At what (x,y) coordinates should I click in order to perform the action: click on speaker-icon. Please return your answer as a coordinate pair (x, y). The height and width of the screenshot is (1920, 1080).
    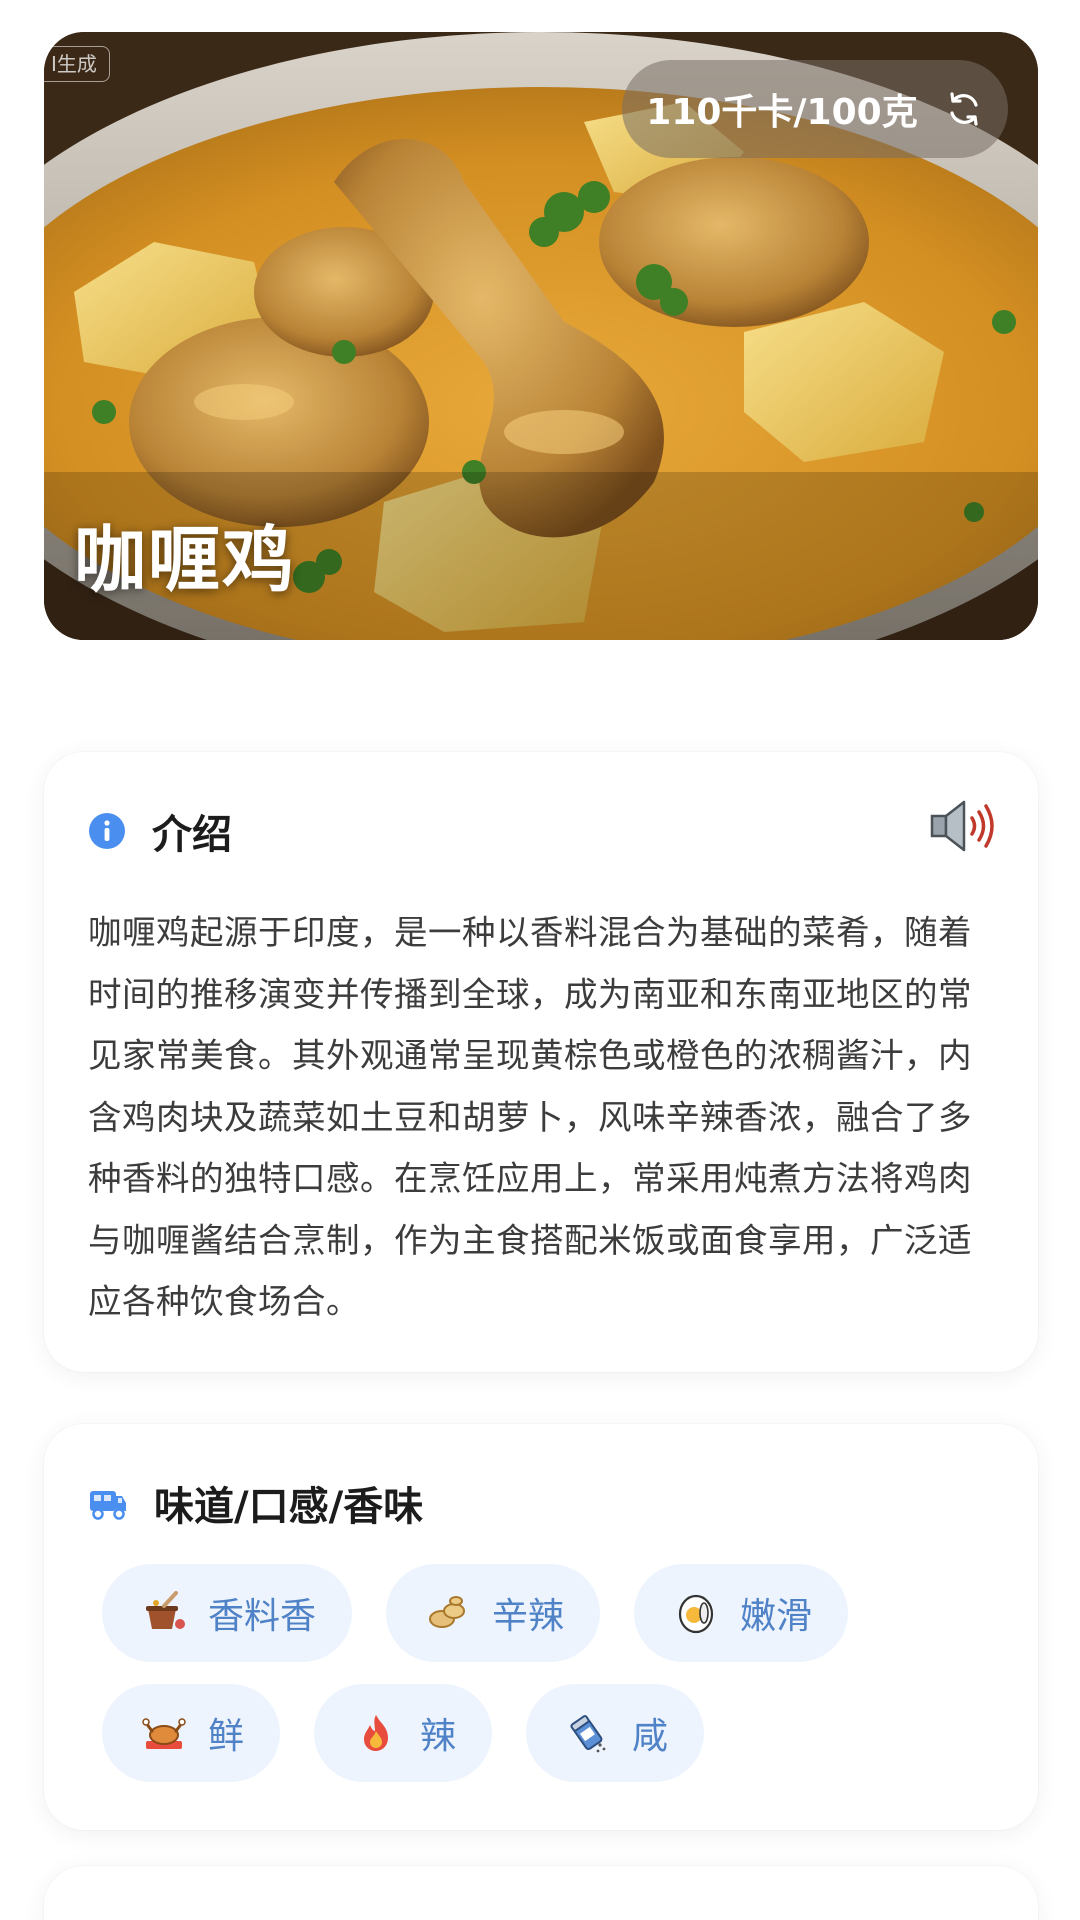
    Looking at the image, I should click on (963, 826).